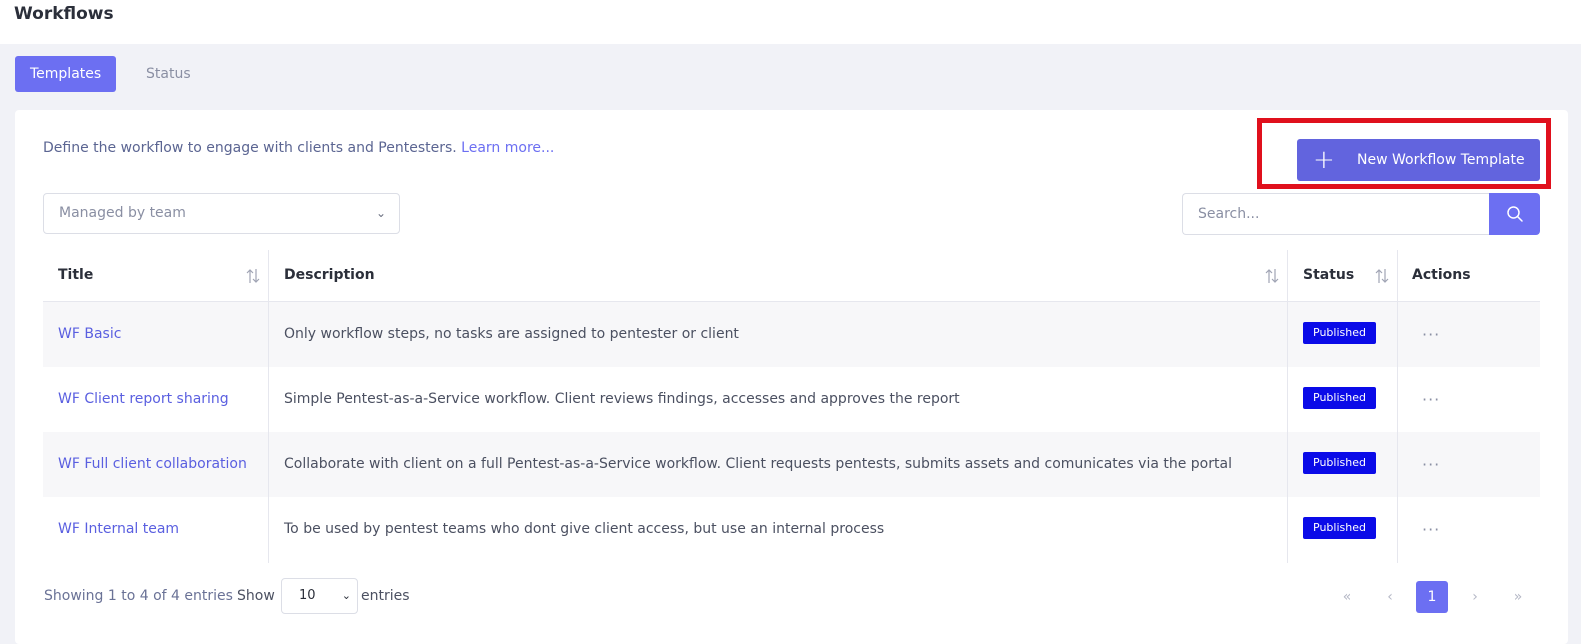 This screenshot has width=1581, height=644. I want to click on title-cell: WF Basic, so click(156, 334).